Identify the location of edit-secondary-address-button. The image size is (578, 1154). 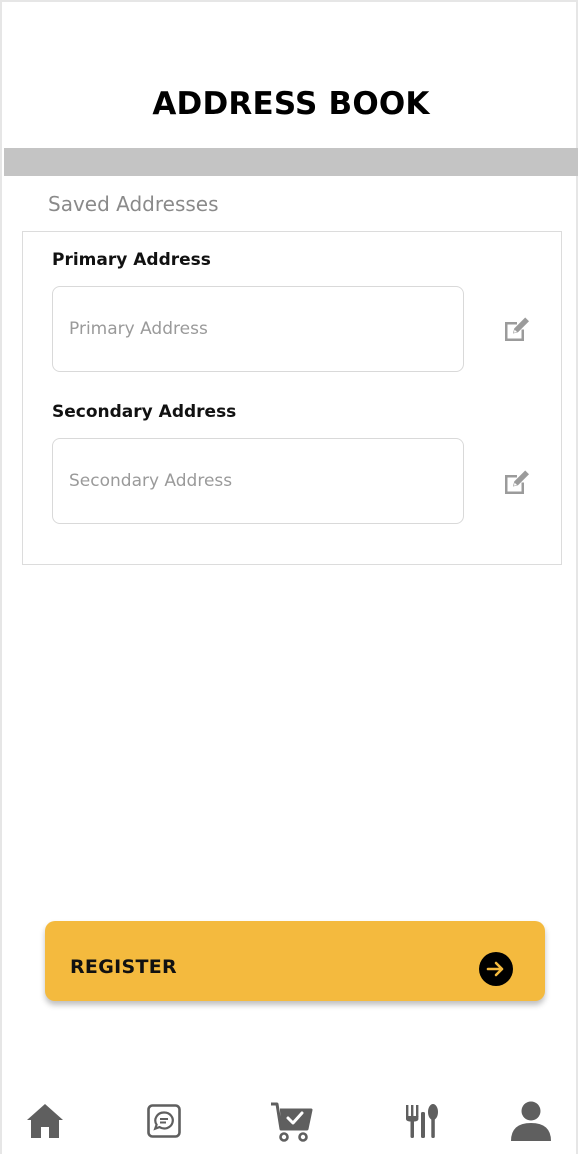
(517, 482).